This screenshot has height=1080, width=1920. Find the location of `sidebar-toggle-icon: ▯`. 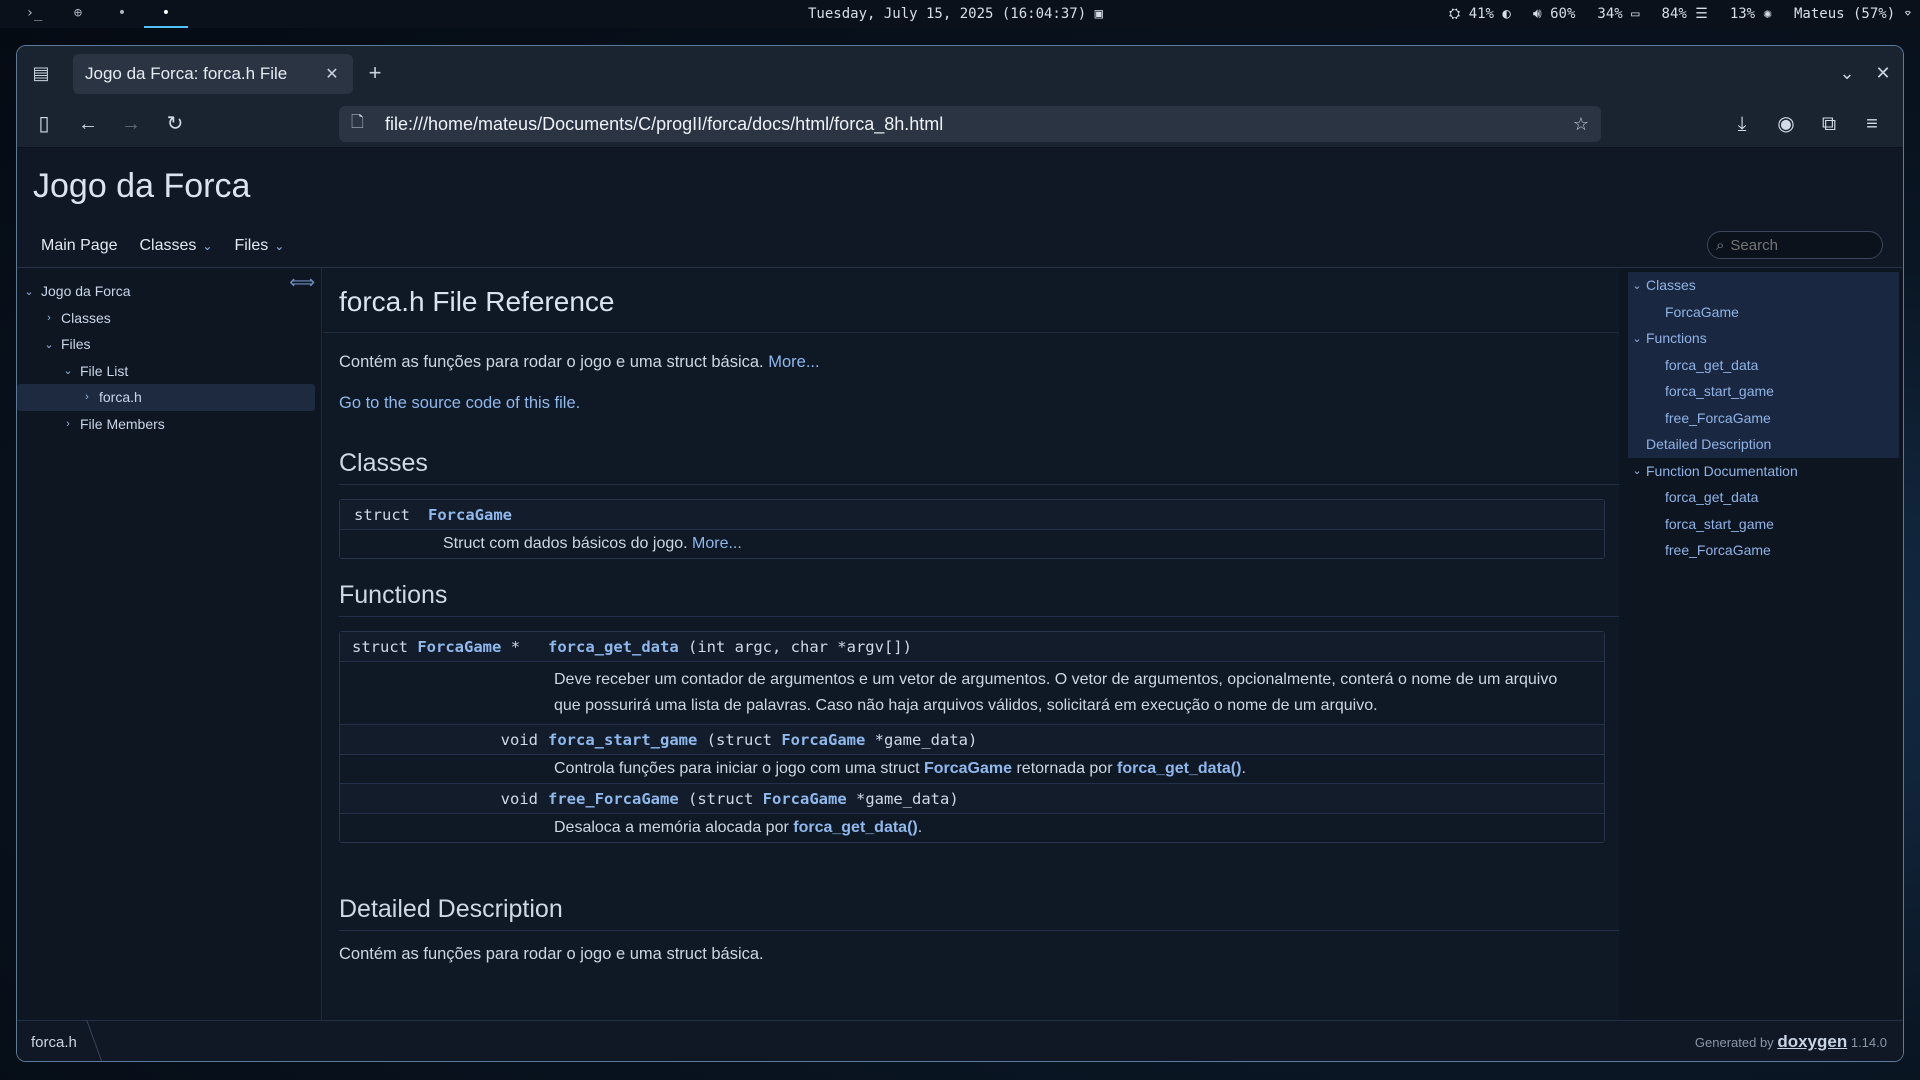

sidebar-toggle-icon: ▯ is located at coordinates (44, 124).